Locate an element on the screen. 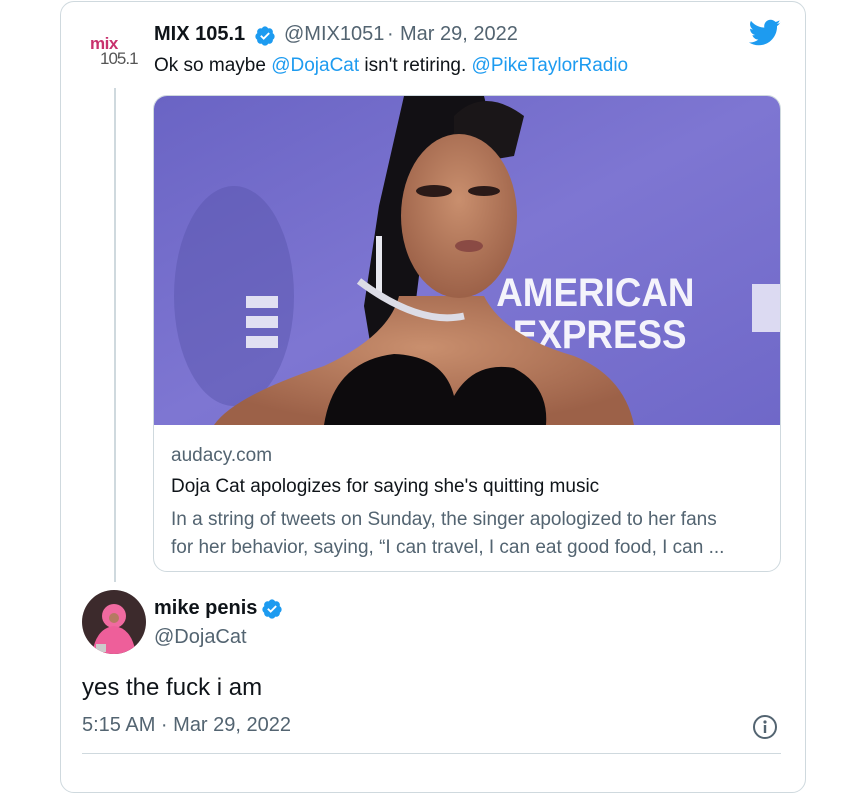 This screenshot has width=852, height=793. reply-tweet-text: yes the fuck i am is located at coordinates (172, 687).